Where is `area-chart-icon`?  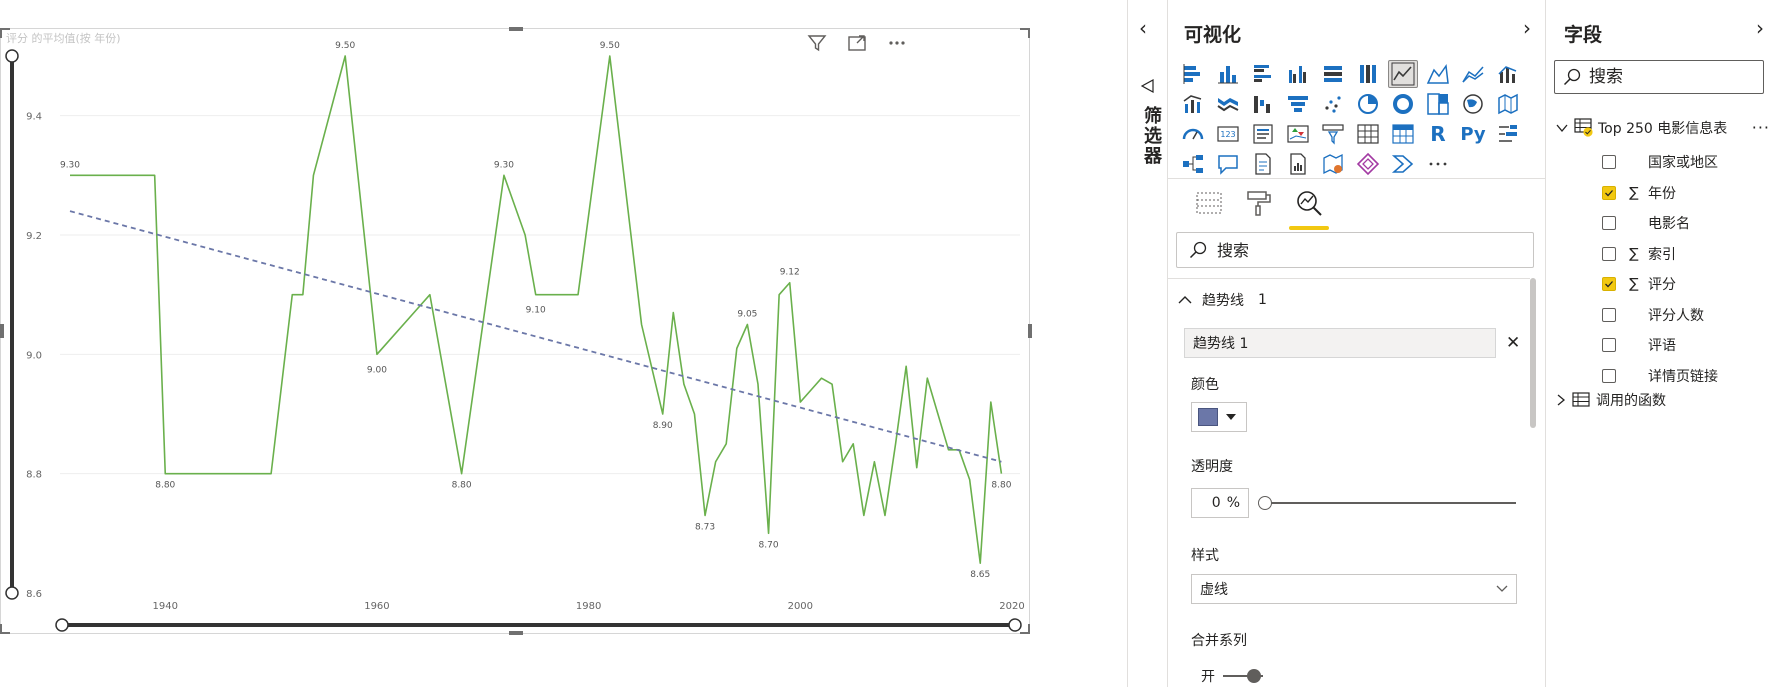
area-chart-icon is located at coordinates (1438, 74).